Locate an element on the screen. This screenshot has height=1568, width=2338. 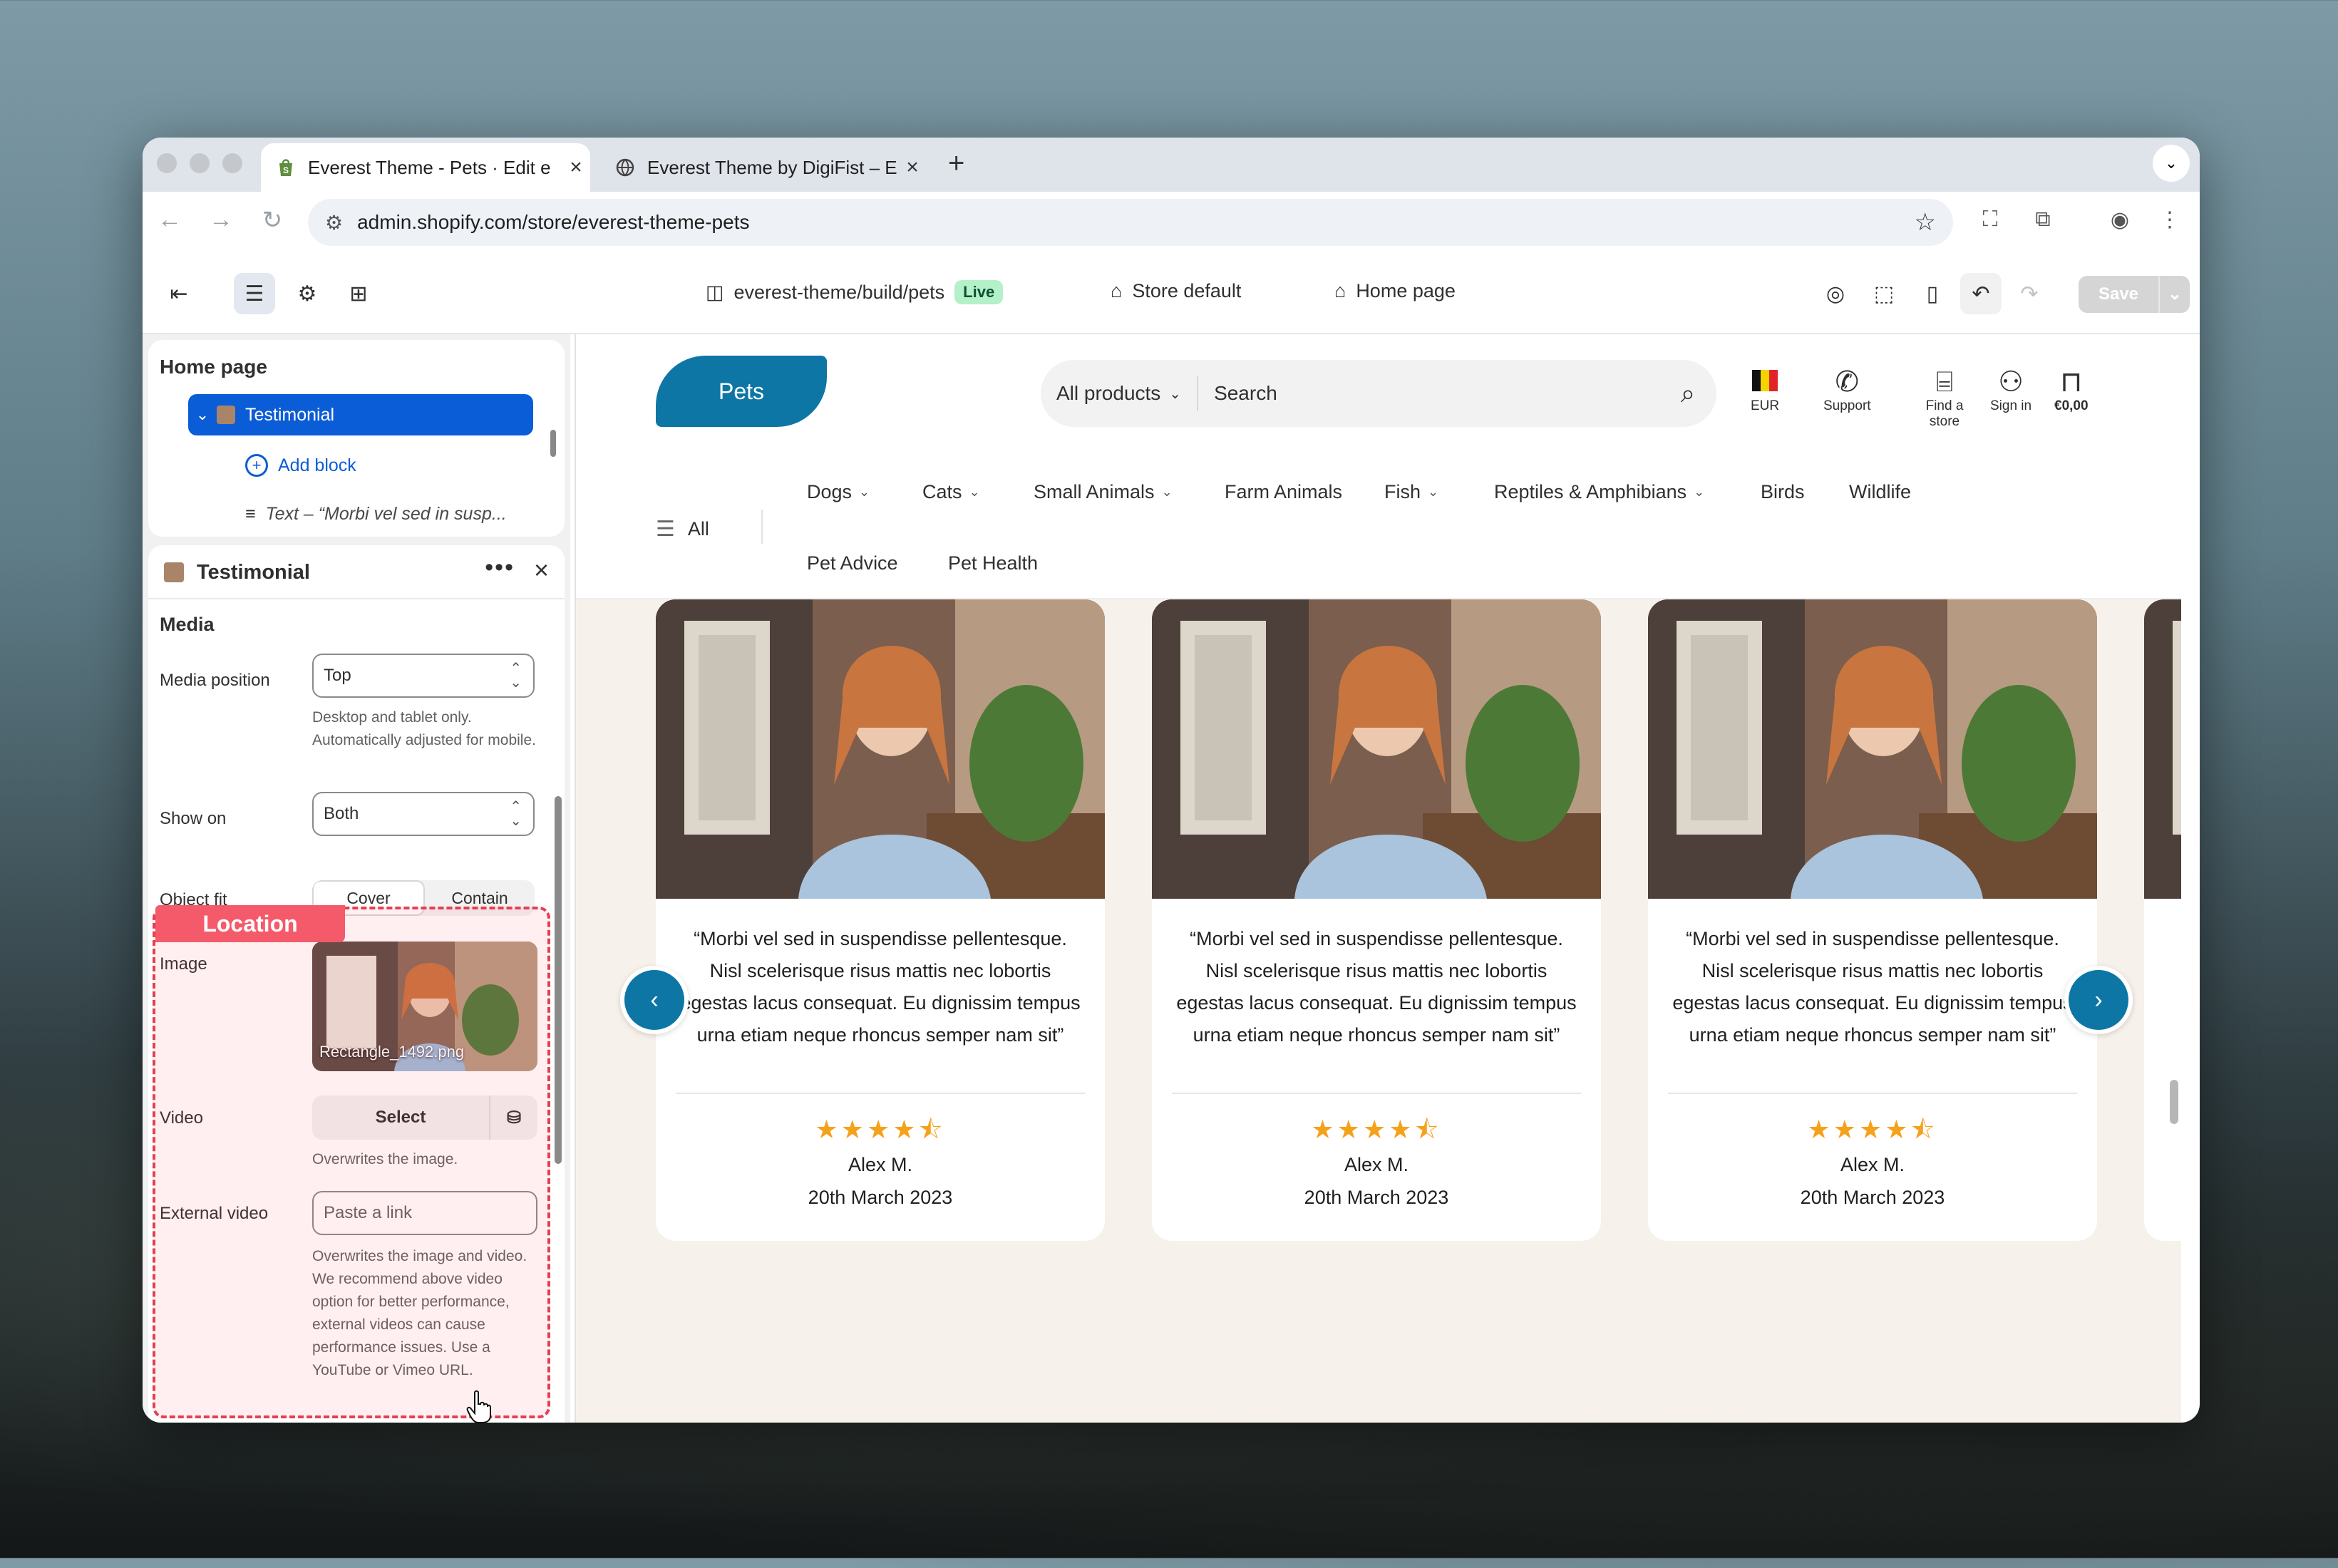
add-block-button: + Add block is located at coordinates (300, 465).